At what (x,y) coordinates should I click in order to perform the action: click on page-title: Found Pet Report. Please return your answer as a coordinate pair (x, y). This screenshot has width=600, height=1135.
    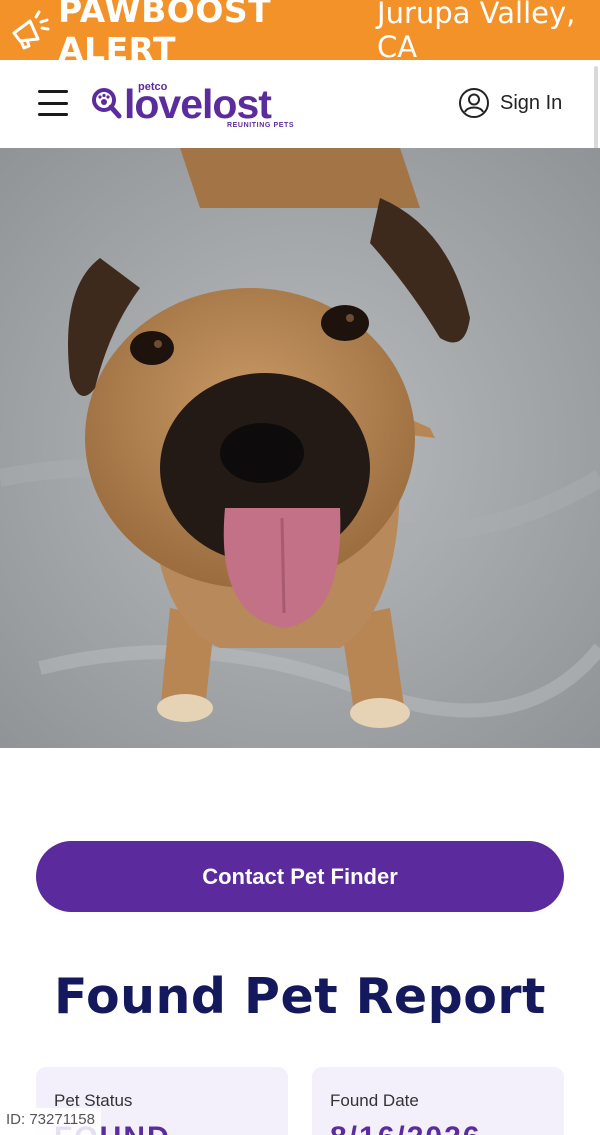
    Looking at the image, I should click on (300, 996).